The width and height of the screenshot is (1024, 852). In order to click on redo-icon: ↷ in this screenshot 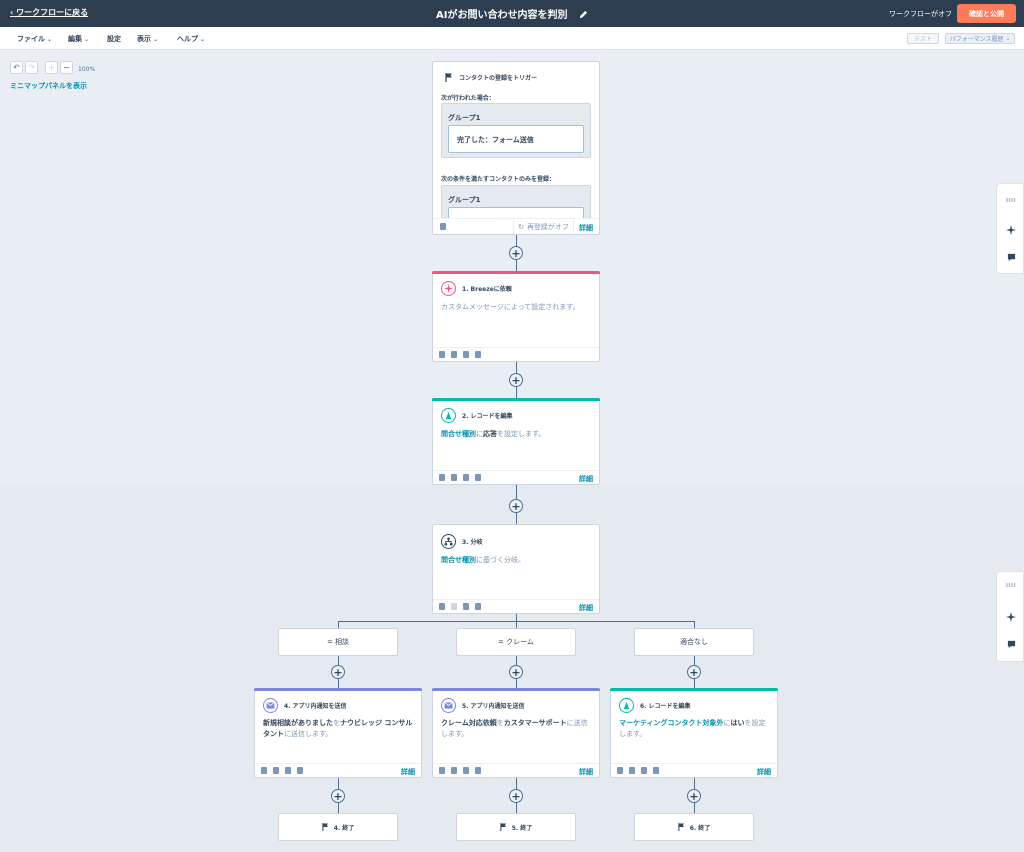, I will do `click(31, 67)`.